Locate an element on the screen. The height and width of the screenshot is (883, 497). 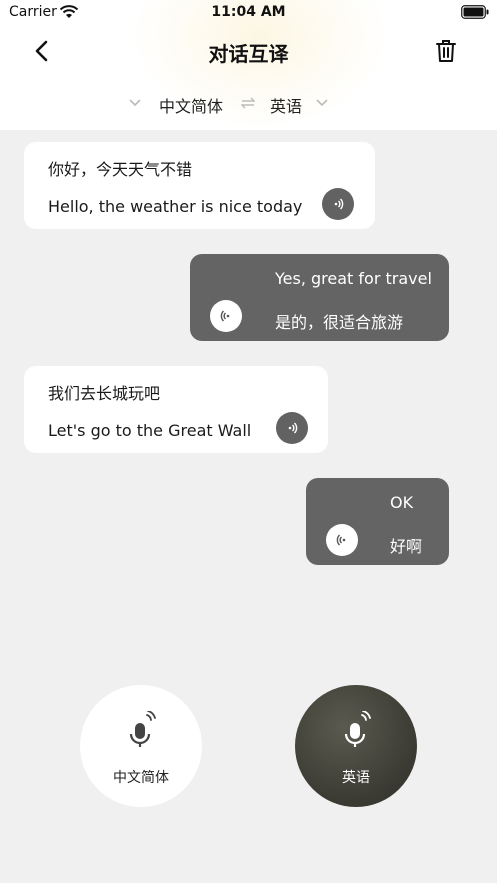
message-bubble-right: OK 好啊 is located at coordinates (377, 521).